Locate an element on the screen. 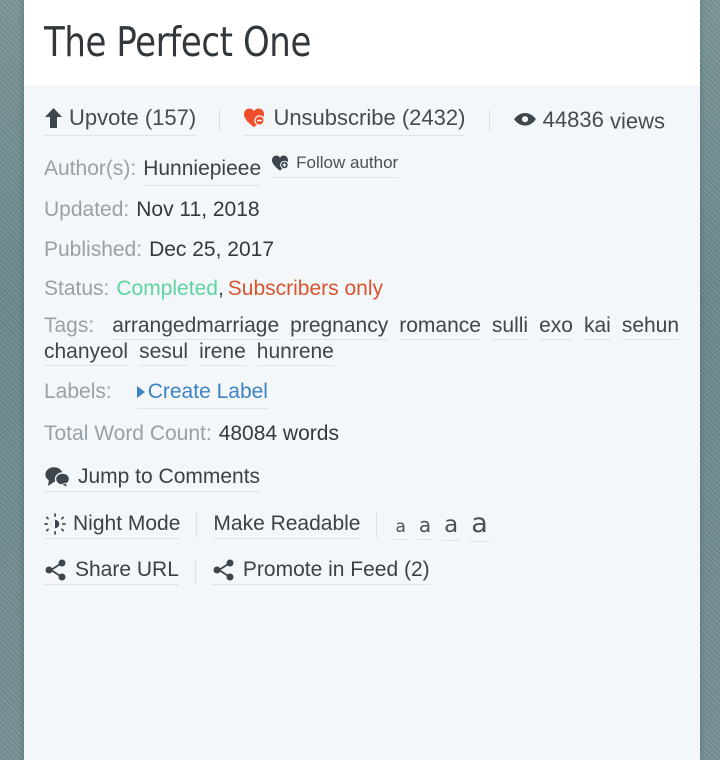  views-count: 44836 is located at coordinates (573, 119).